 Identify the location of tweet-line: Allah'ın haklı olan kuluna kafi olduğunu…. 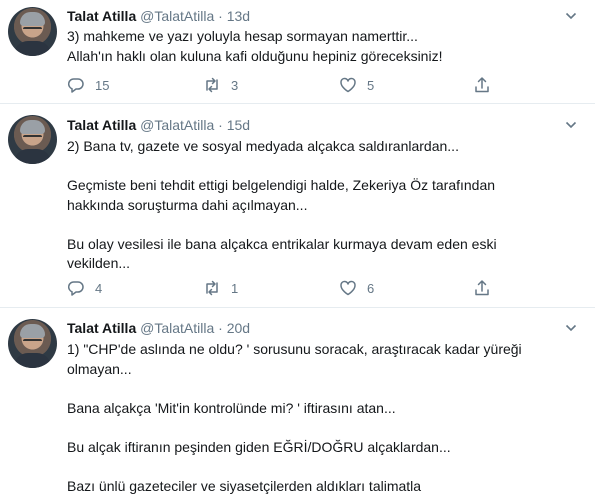
(255, 55).